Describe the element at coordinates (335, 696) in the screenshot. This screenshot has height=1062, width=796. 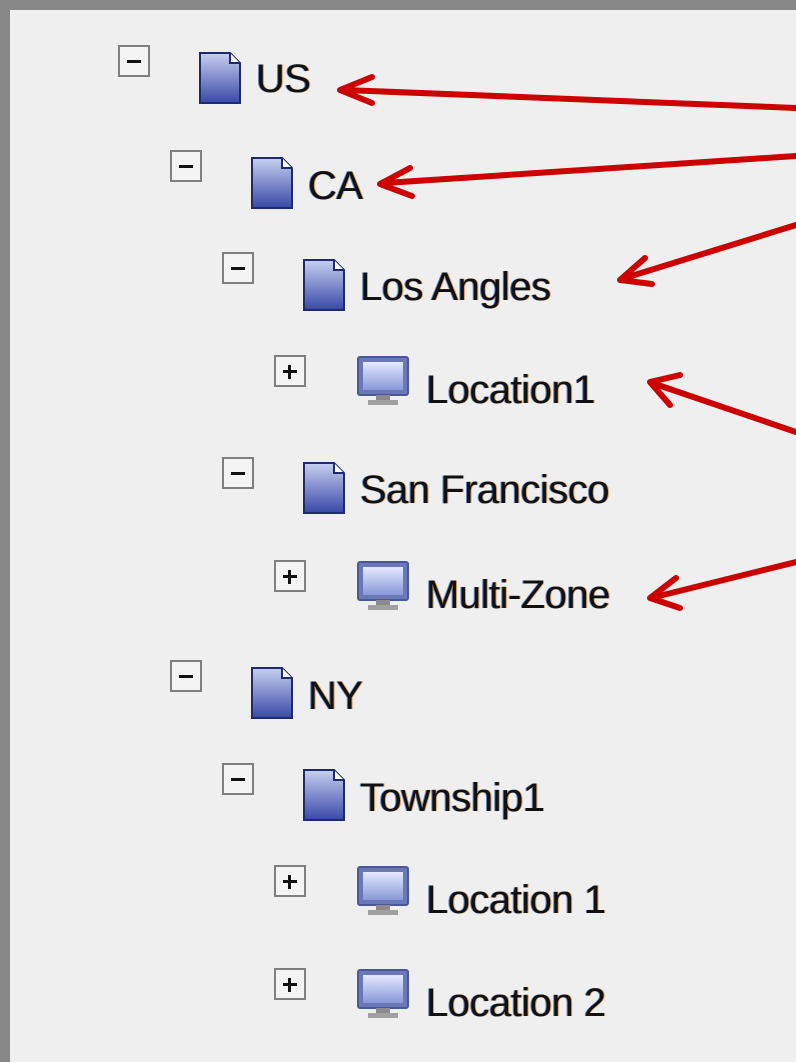
I see `tree-node-label: NY` at that location.